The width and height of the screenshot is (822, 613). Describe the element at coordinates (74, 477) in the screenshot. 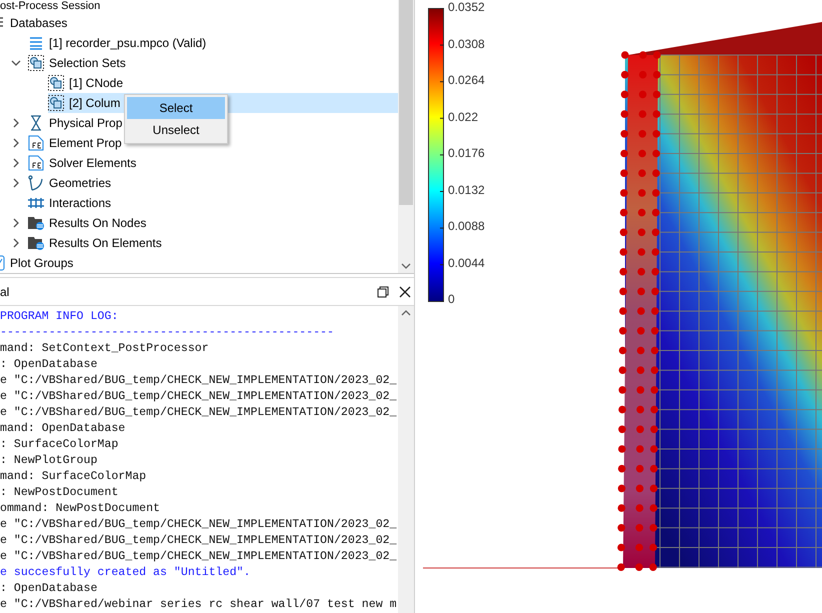

I see `log-line: mand: SurfaceColorMap` at that location.